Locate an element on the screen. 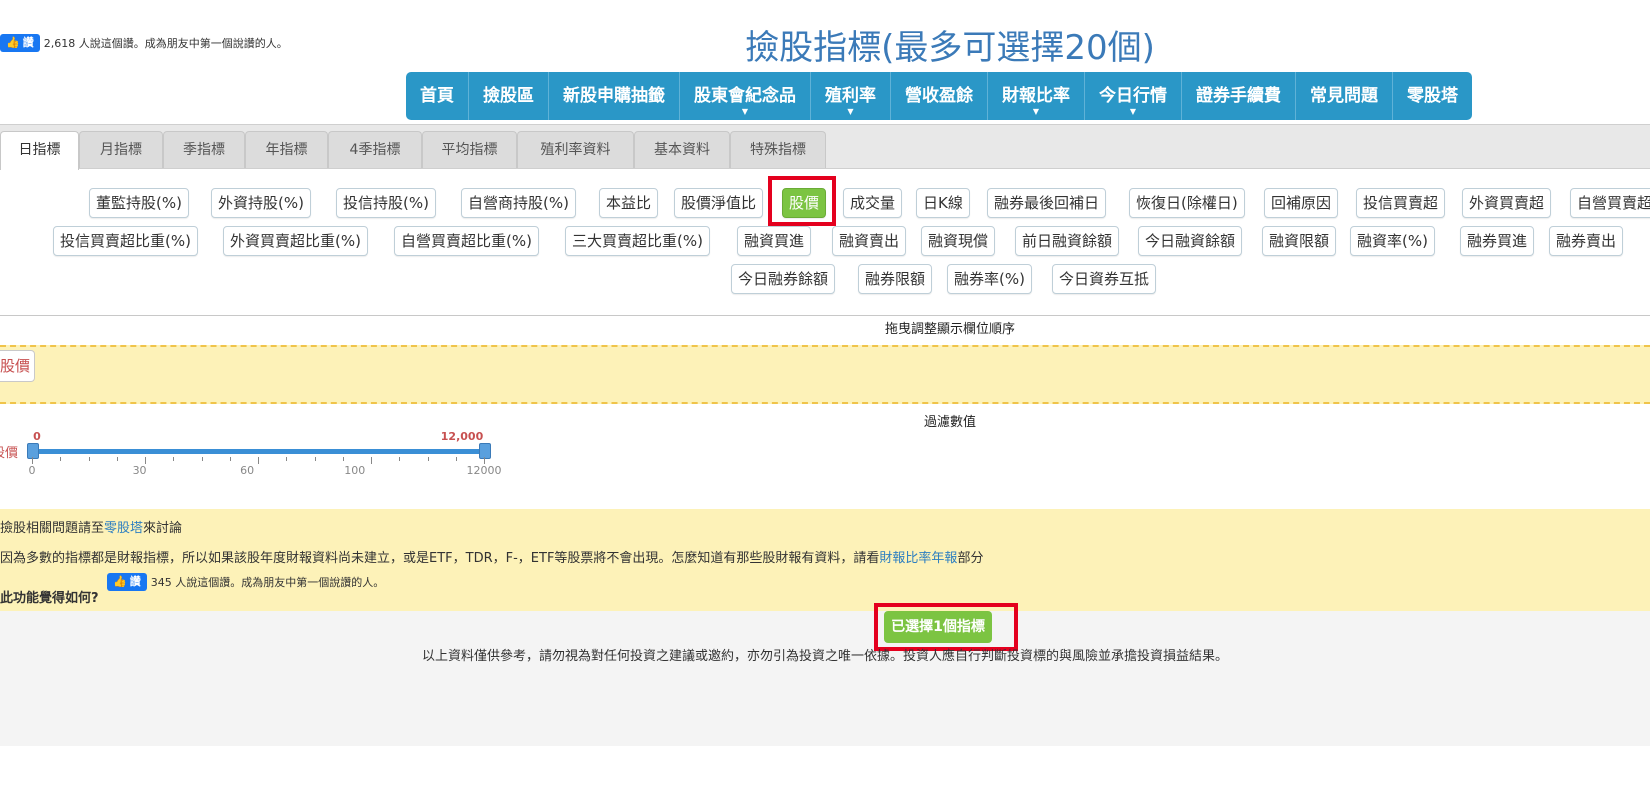 This screenshot has height=811, width=1650. tab-1: 月指標 is located at coordinates (121, 149).